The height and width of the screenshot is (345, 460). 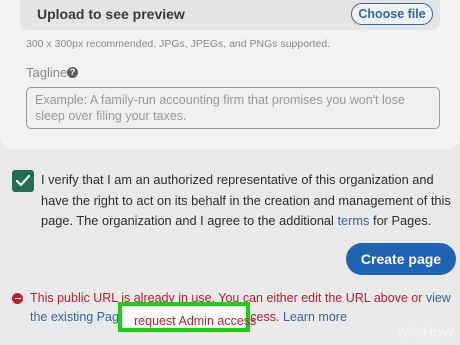 I want to click on verify-checkbox, so click(x=23, y=181).